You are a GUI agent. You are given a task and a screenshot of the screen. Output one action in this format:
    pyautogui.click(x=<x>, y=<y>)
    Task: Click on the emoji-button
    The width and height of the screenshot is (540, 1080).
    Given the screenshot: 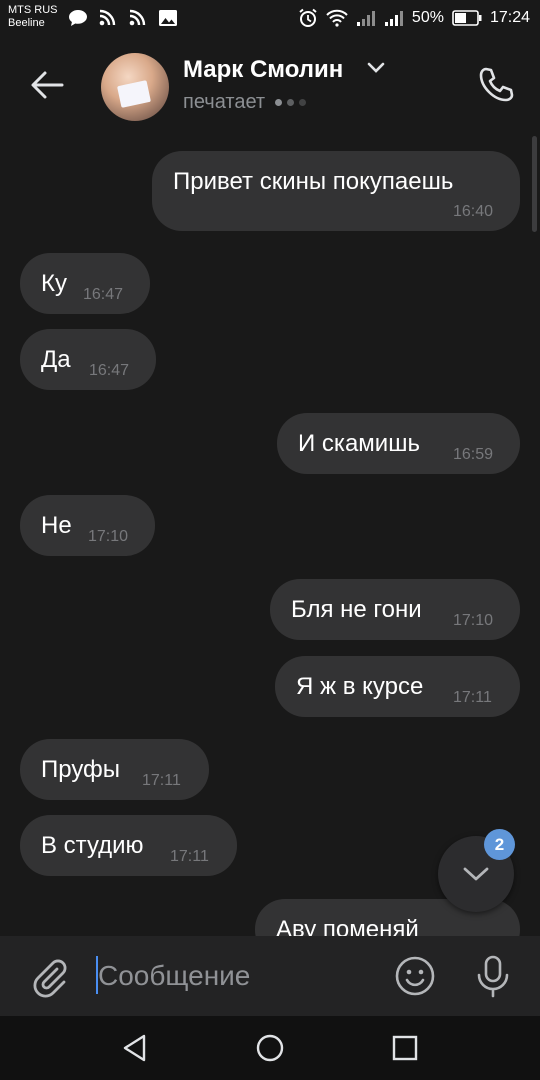 What is the action you would take?
    pyautogui.click(x=415, y=976)
    